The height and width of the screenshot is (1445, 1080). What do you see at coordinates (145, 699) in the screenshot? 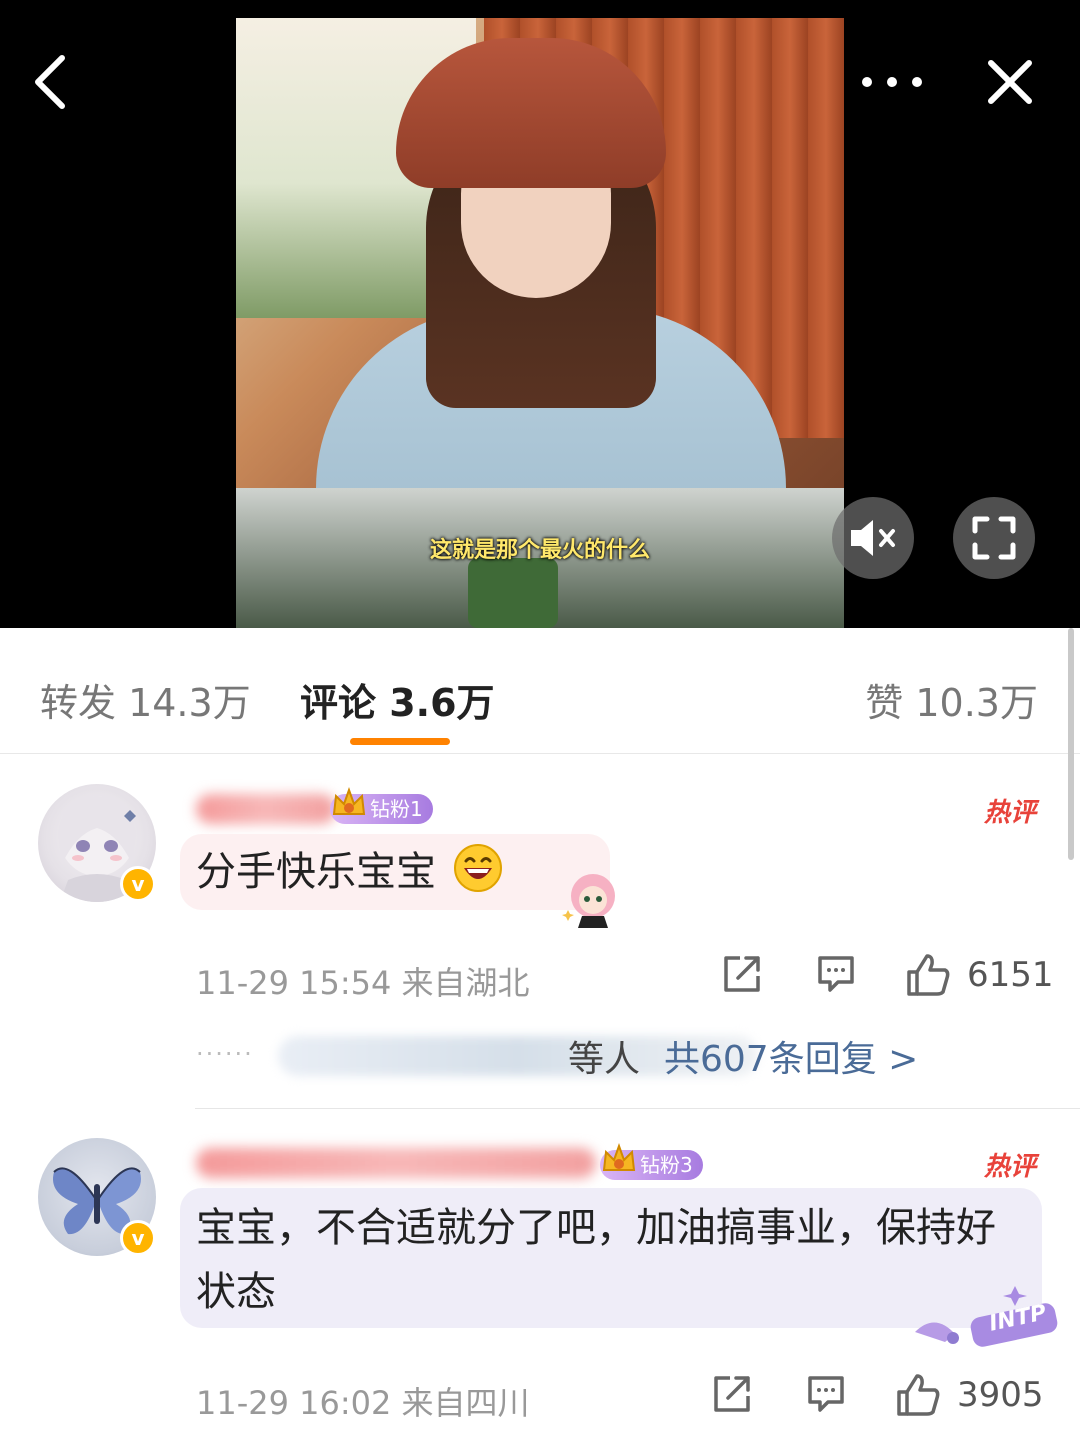
I see `tab-repost: 转发 14.3万` at bounding box center [145, 699].